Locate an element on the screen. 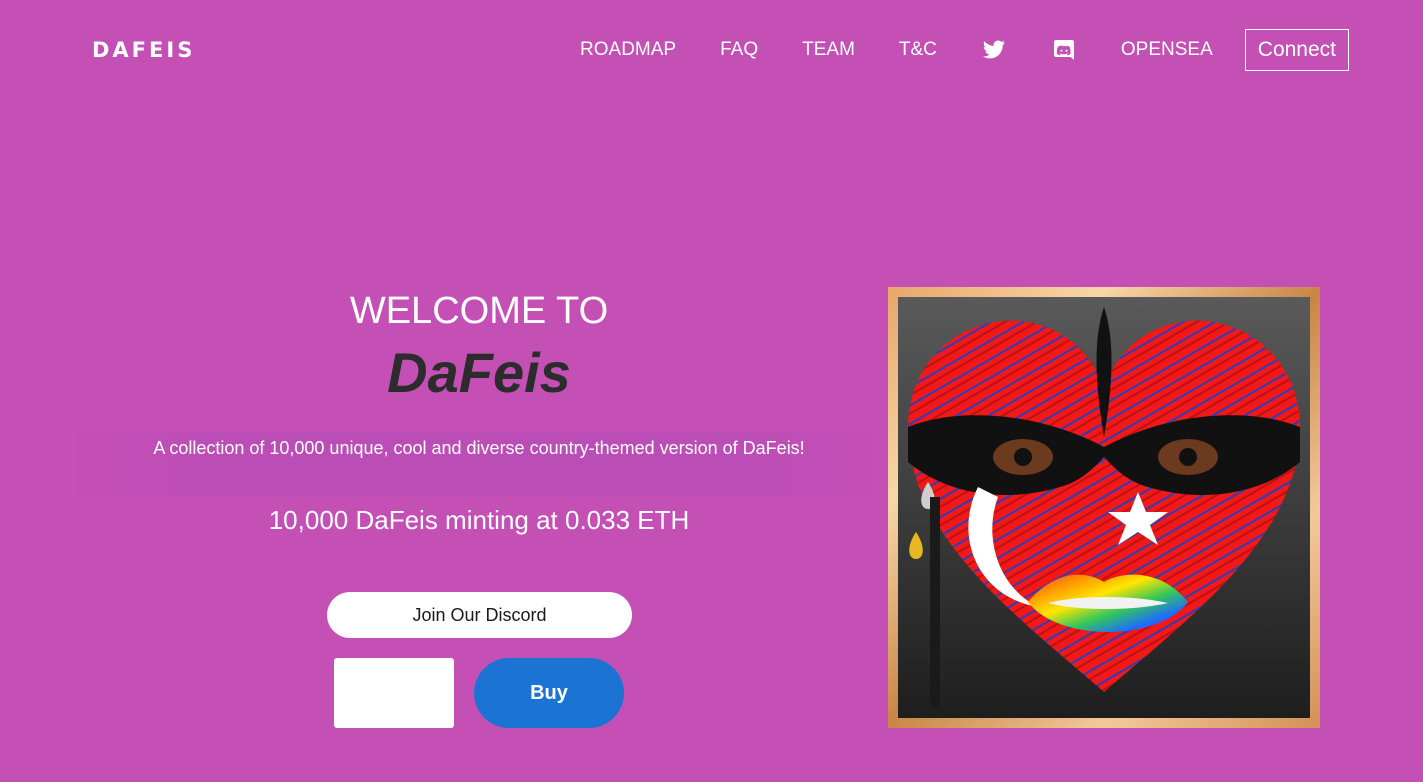  top-nav: ROADMAP FAQ TEAM T&C OPENSEA Connect is located at coordinates (964, 50).